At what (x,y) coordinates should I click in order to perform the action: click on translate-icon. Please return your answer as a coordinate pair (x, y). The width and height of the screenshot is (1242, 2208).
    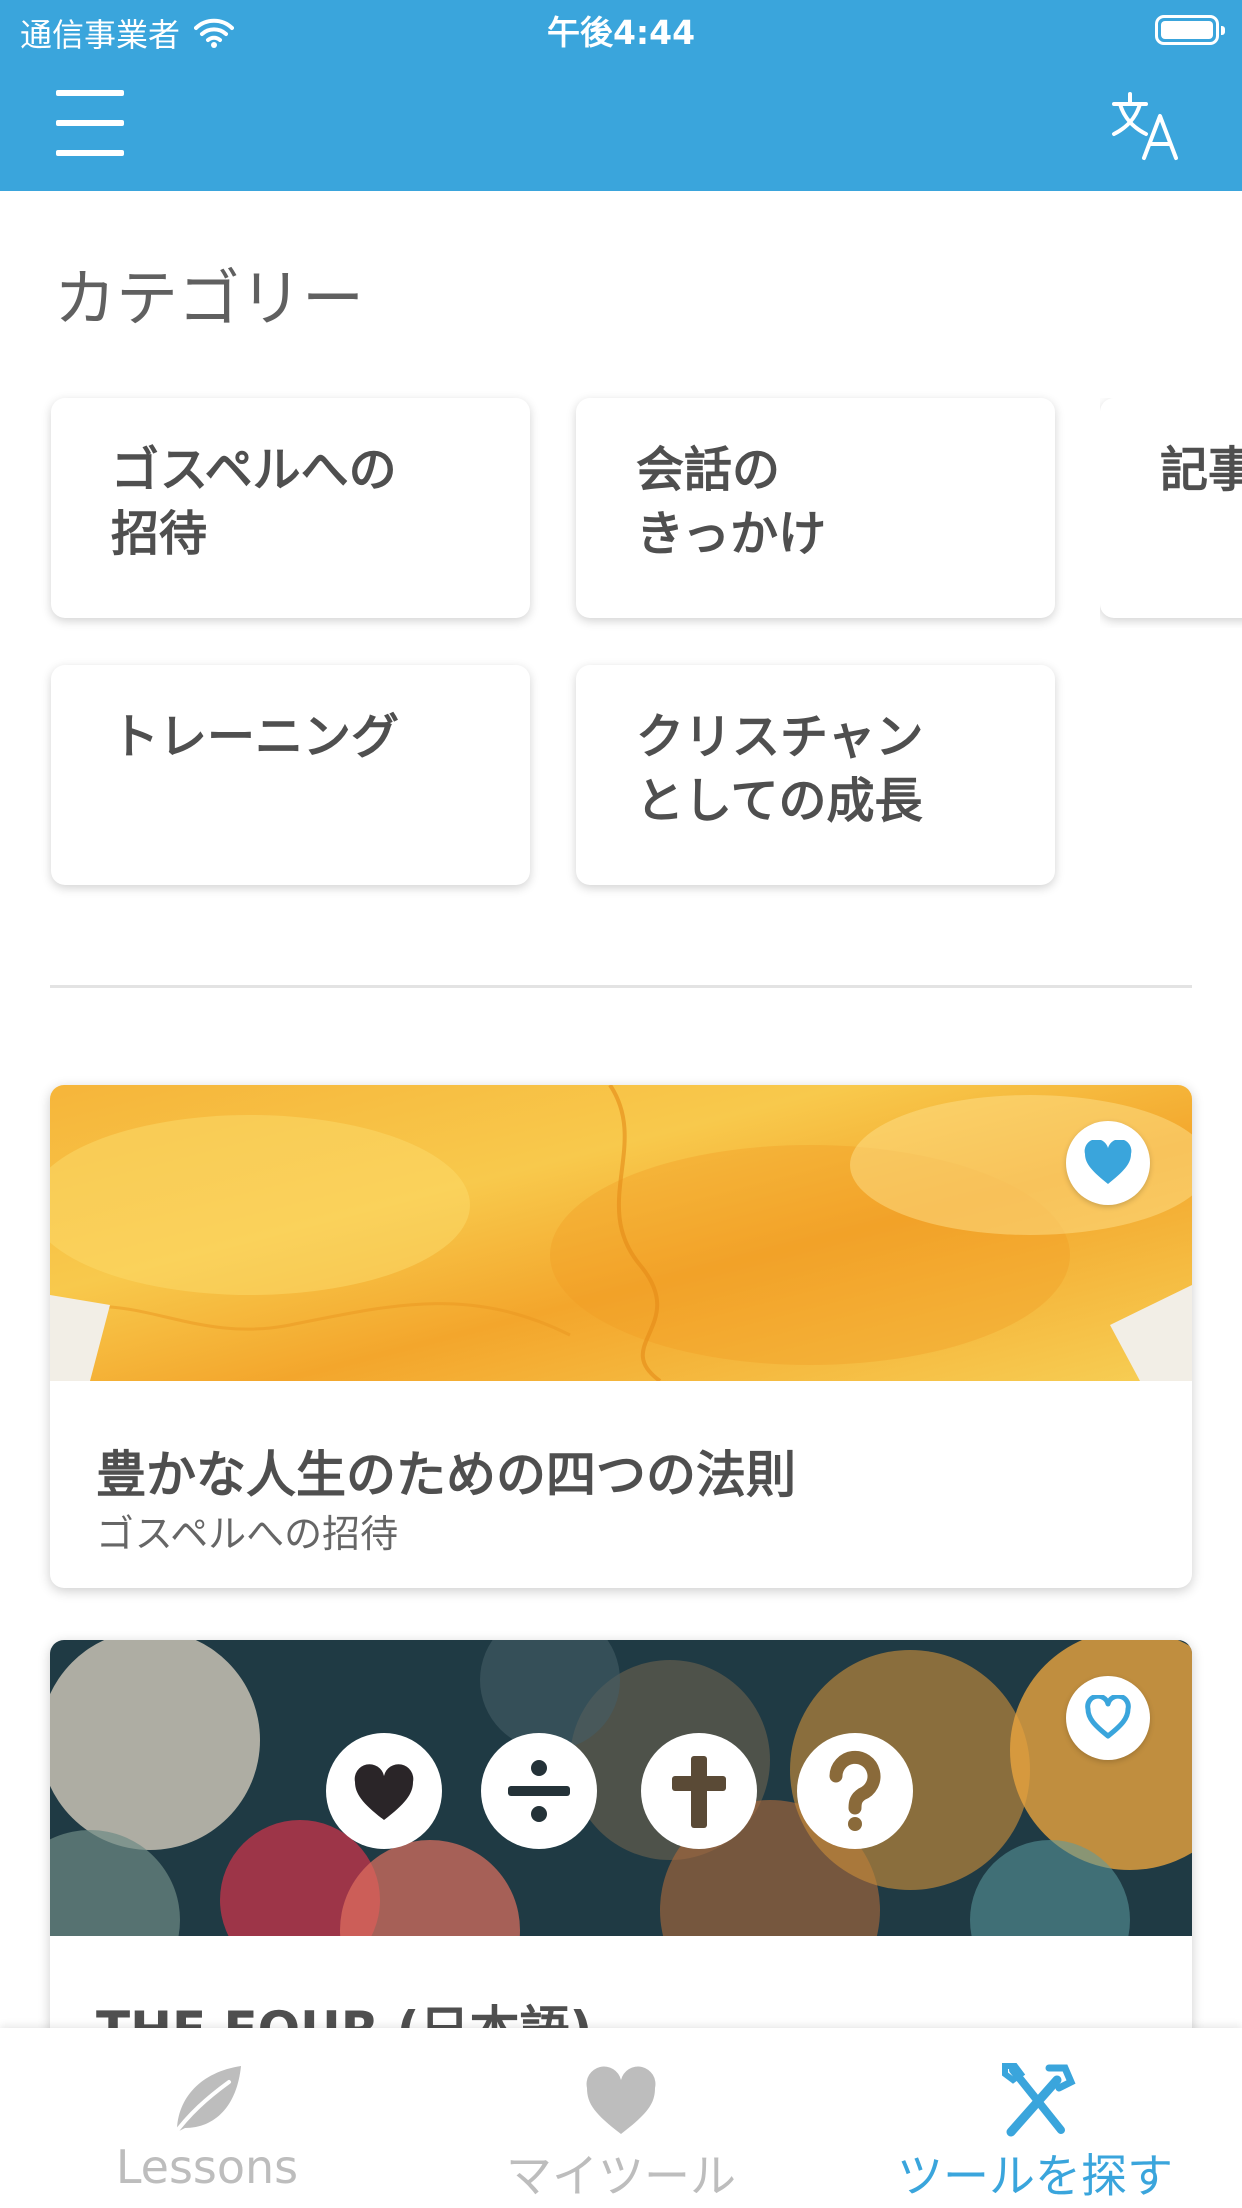
    Looking at the image, I should click on (1147, 125).